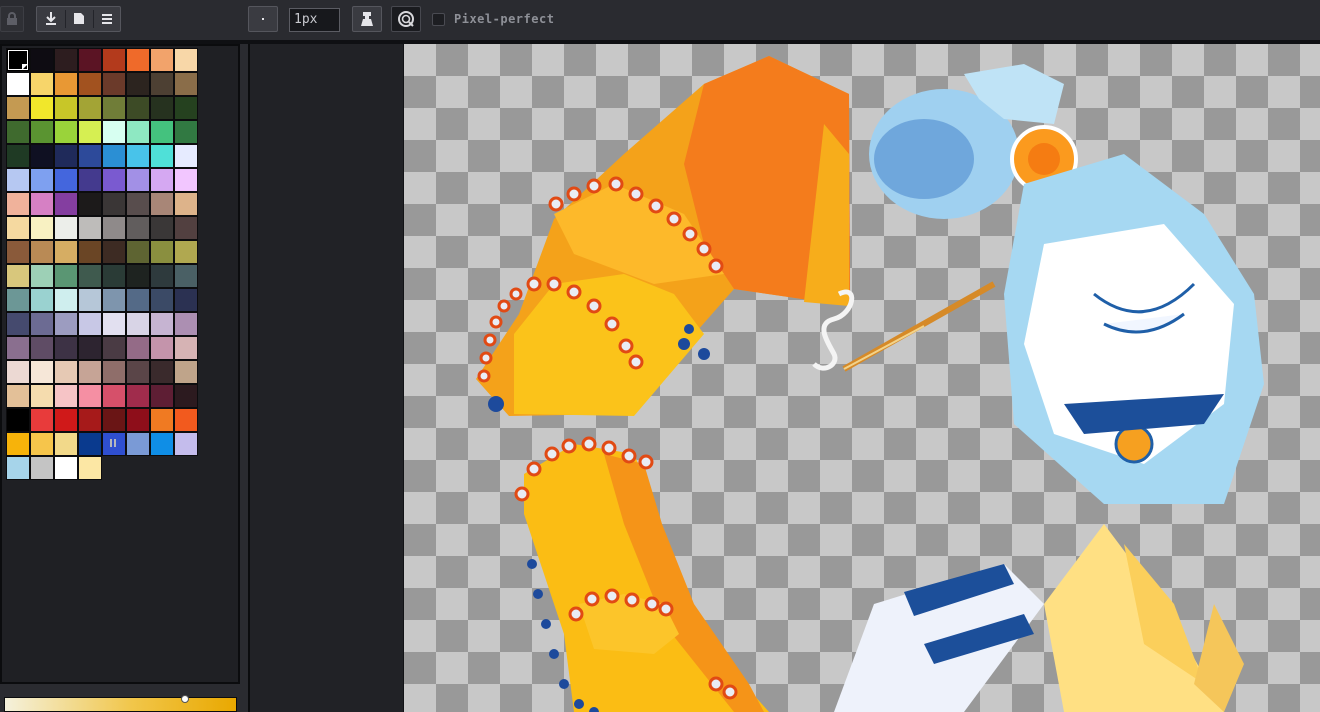 This screenshot has width=1320, height=712. What do you see at coordinates (406, 19) in the screenshot?
I see `symmetry-button` at bounding box center [406, 19].